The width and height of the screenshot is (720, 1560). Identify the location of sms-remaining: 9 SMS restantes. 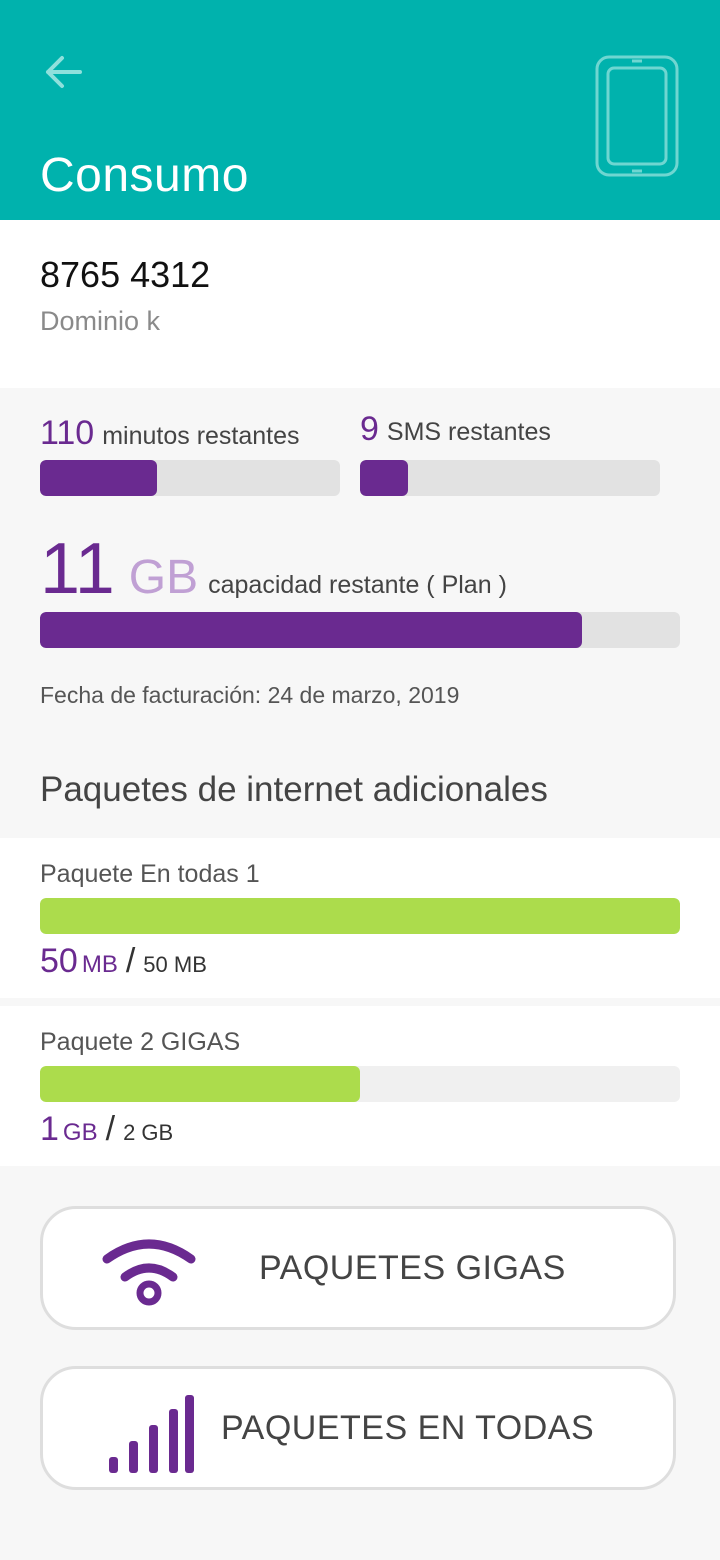
(455, 429).